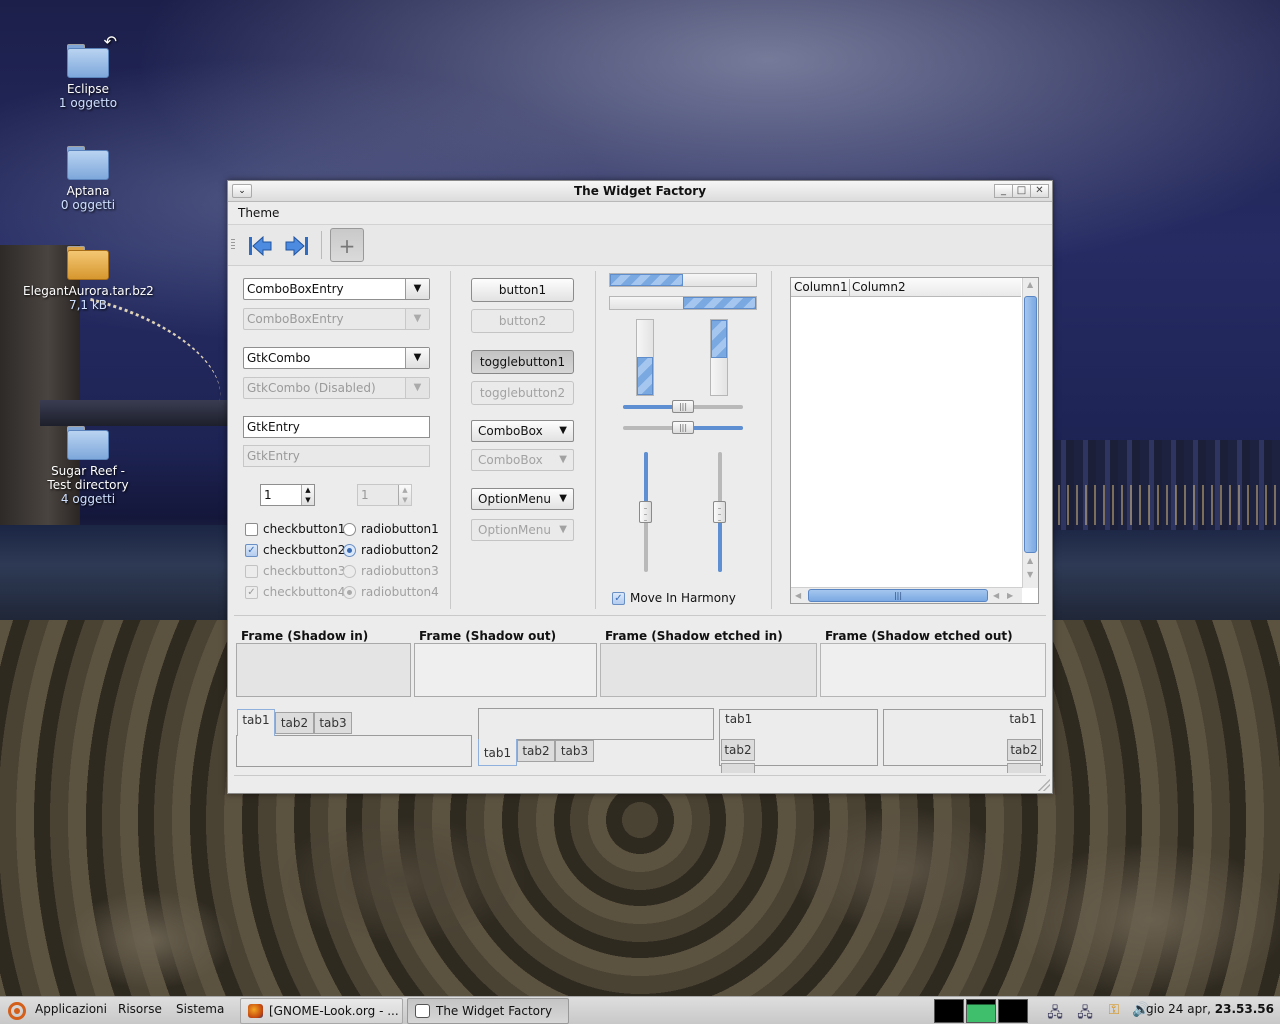 The width and height of the screenshot is (1280, 1026). What do you see at coordinates (88, 263) in the screenshot?
I see `archive-icon` at bounding box center [88, 263].